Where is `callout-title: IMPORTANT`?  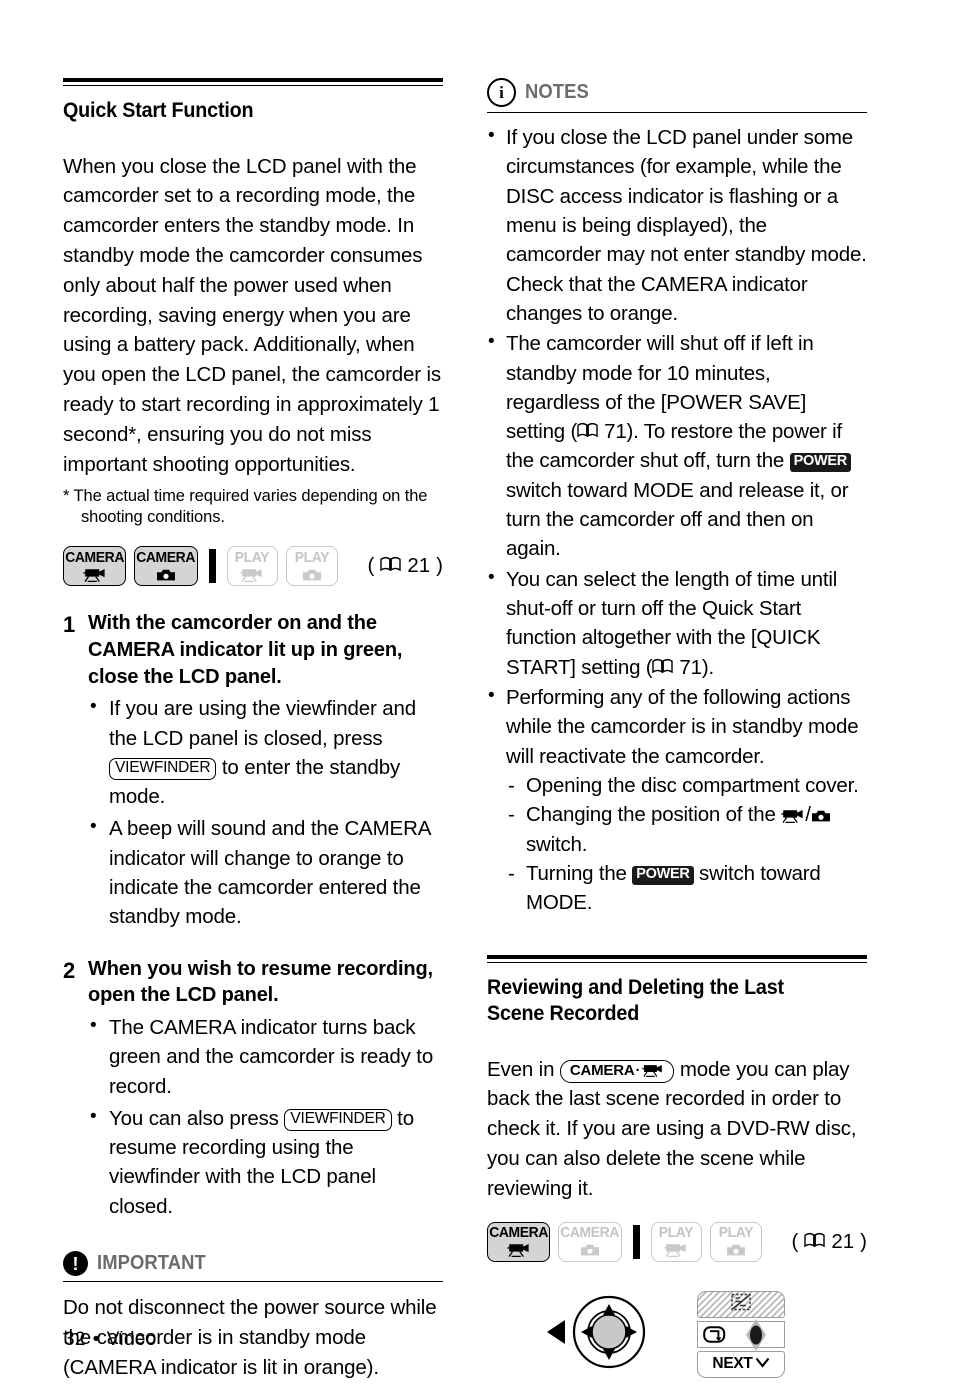 callout-title: IMPORTANT is located at coordinates (151, 1263).